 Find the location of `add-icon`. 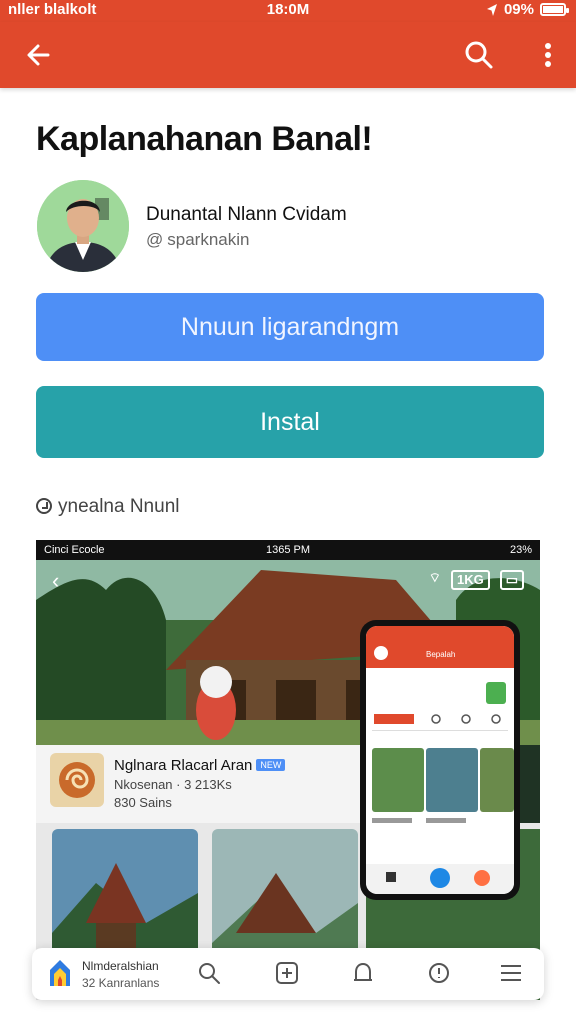

add-icon is located at coordinates (287, 973).